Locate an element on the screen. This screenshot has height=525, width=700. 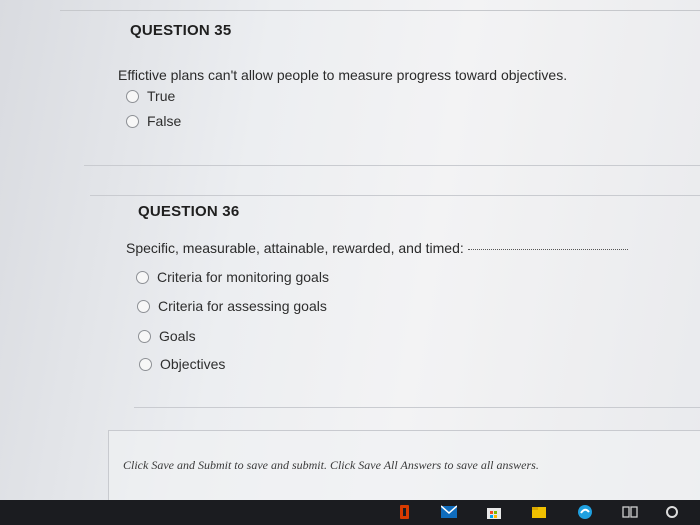
taskbar is located at coordinates (350, 512).